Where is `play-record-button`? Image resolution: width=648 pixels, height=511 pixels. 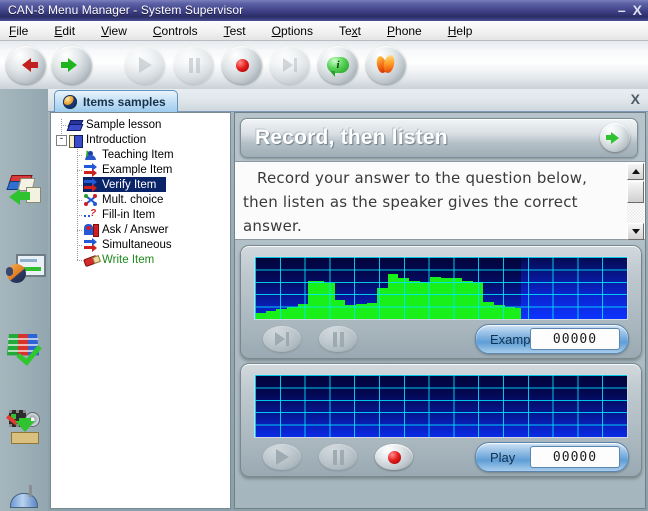
play-record-button is located at coordinates (394, 457).